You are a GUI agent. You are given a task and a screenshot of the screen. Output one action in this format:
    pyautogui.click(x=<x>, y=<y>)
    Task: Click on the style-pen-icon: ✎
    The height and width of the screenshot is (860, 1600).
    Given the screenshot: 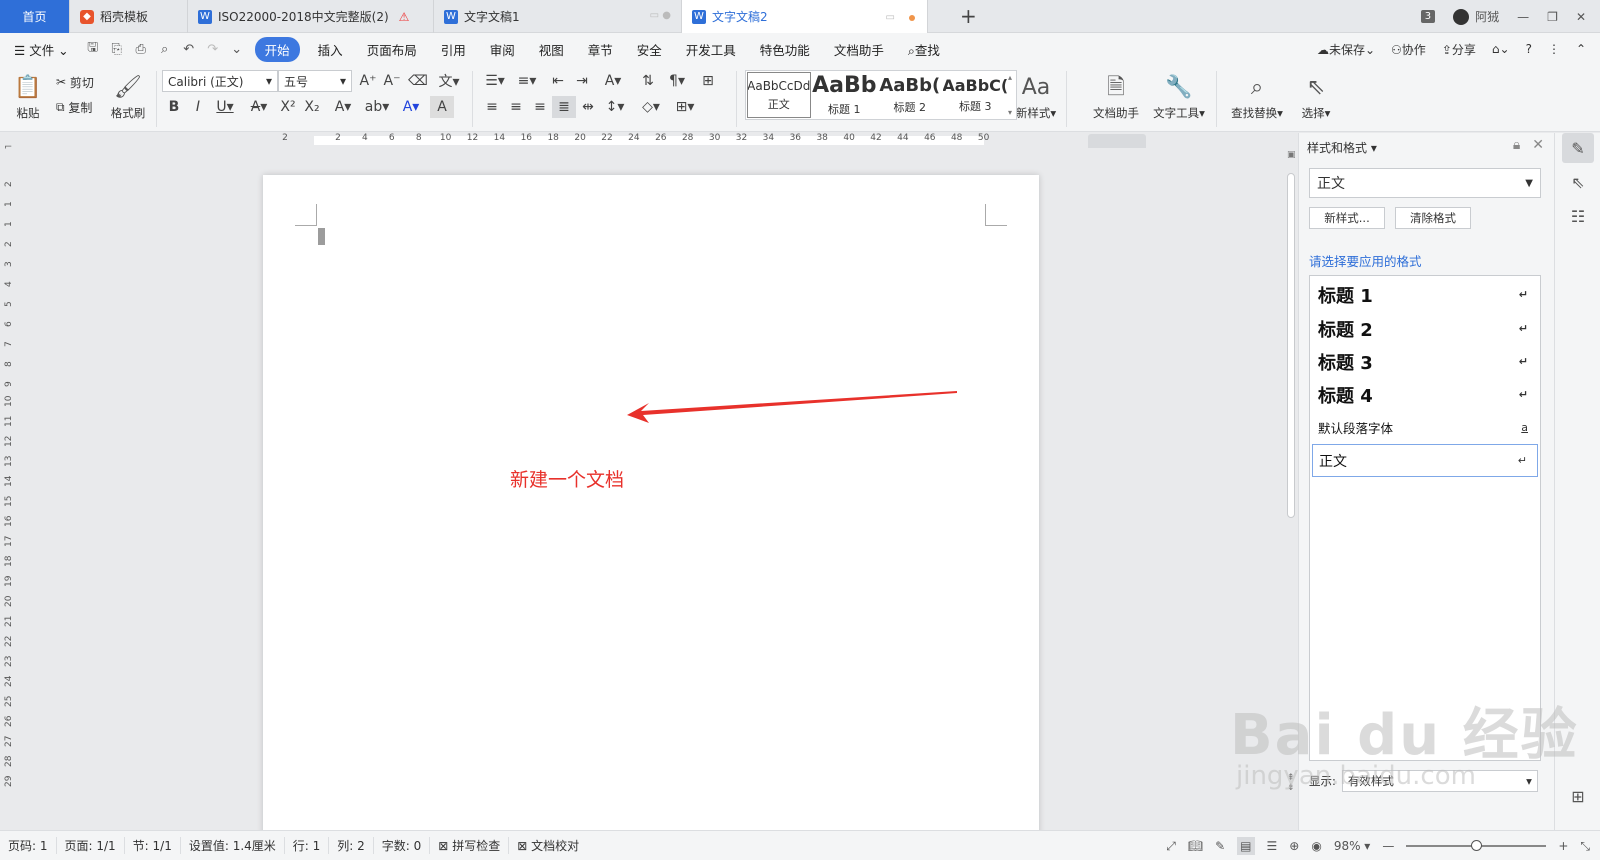 What is the action you would take?
    pyautogui.click(x=1578, y=148)
    